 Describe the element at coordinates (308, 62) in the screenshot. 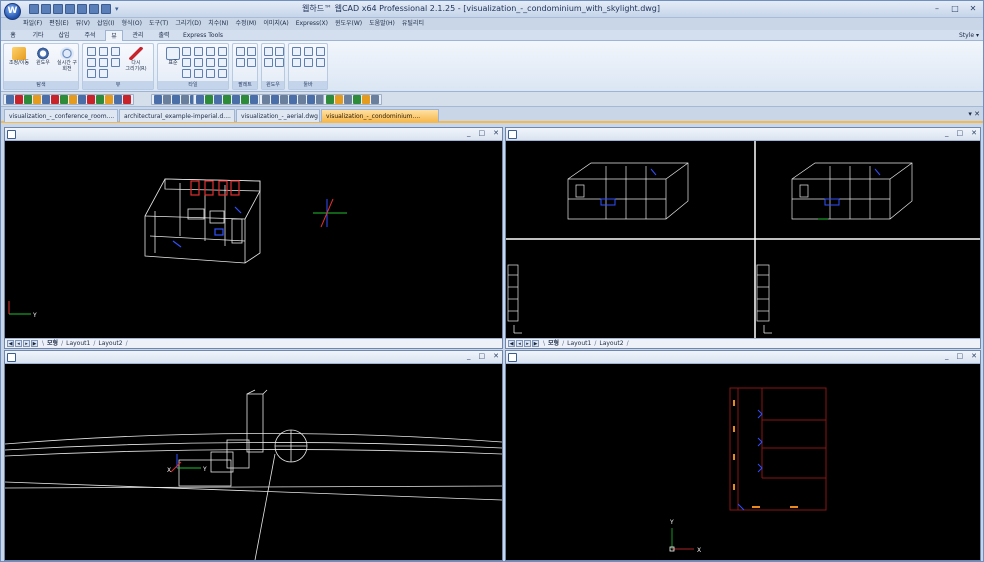

I see `toolbar-toggle-5-icon` at that location.